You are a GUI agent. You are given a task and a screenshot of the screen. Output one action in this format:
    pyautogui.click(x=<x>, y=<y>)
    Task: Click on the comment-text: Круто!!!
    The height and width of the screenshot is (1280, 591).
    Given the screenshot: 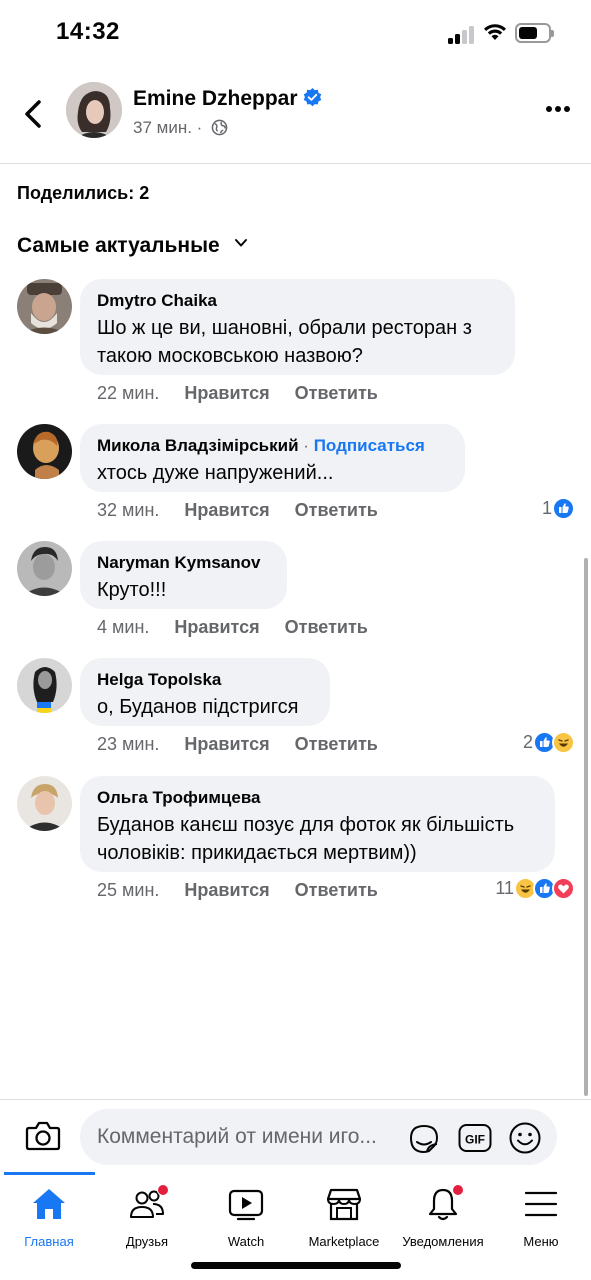 What is the action you would take?
    pyautogui.click(x=132, y=590)
    